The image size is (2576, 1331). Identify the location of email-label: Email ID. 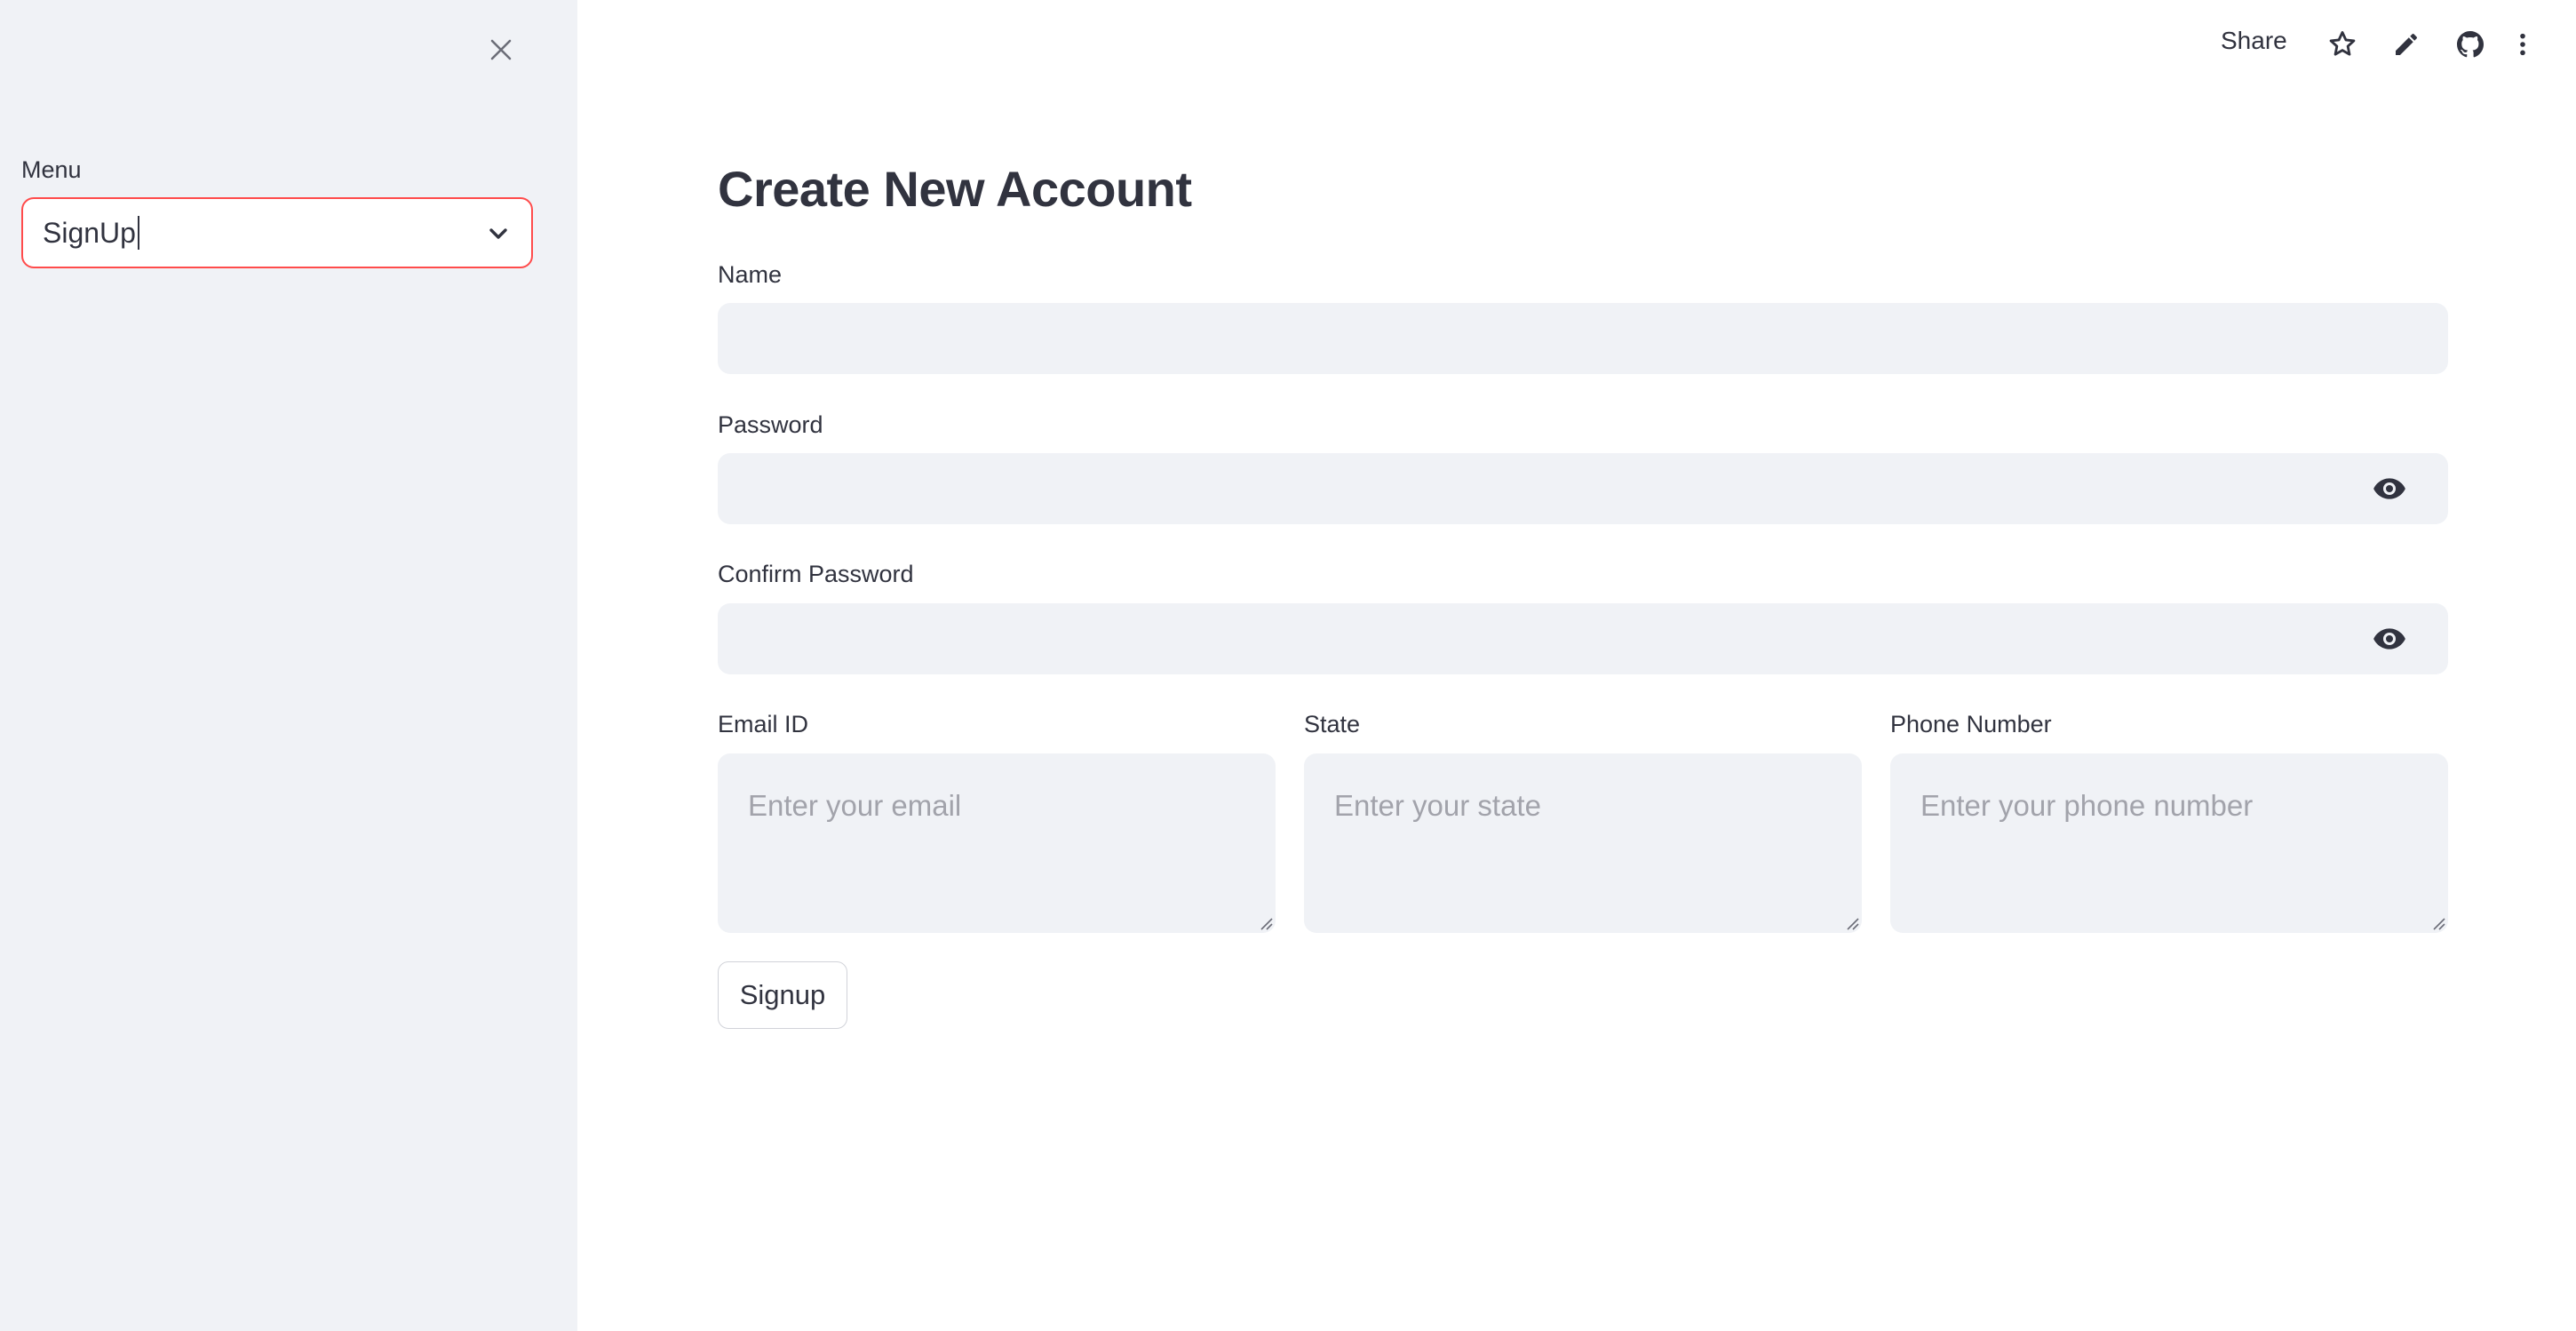
(763, 724).